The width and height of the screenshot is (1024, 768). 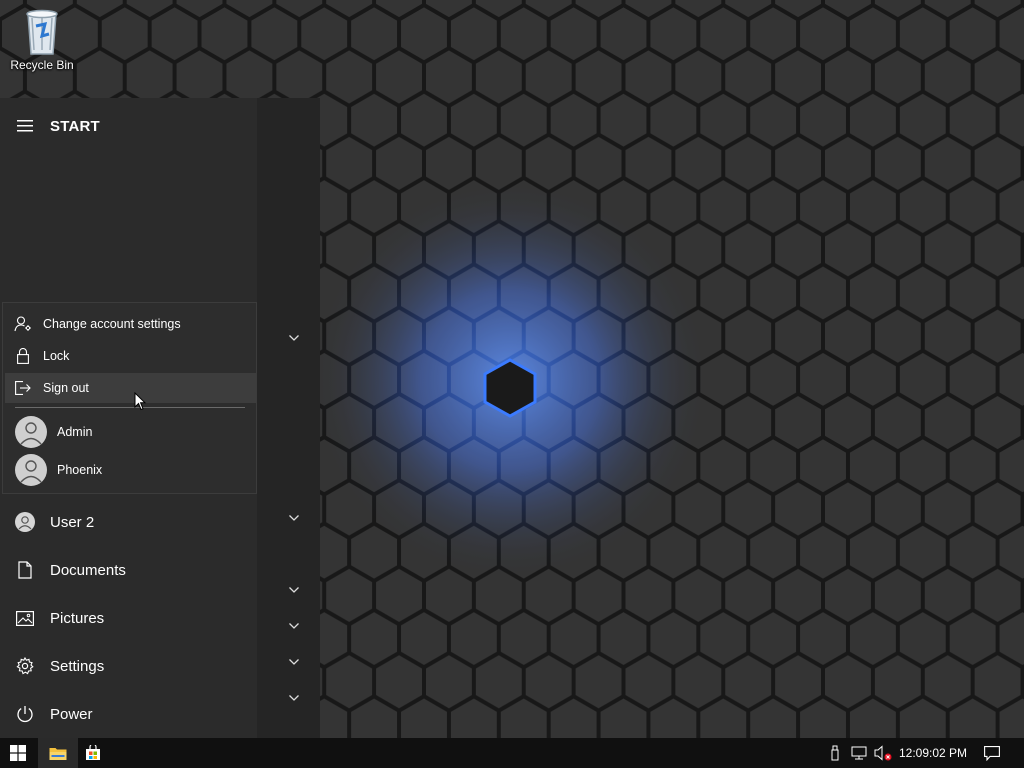 What do you see at coordinates (25, 570) in the screenshot?
I see `document-icon` at bounding box center [25, 570].